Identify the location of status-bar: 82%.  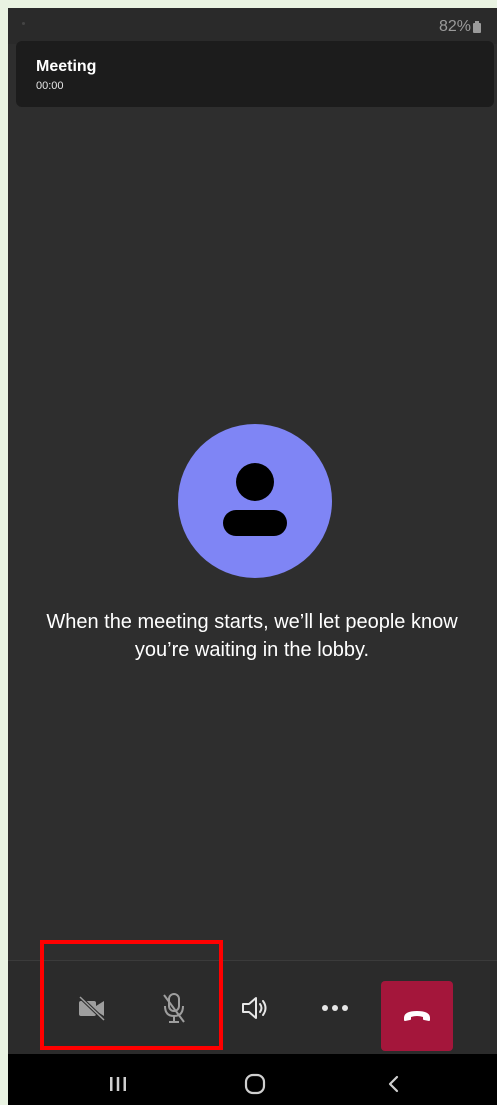
(252, 26).